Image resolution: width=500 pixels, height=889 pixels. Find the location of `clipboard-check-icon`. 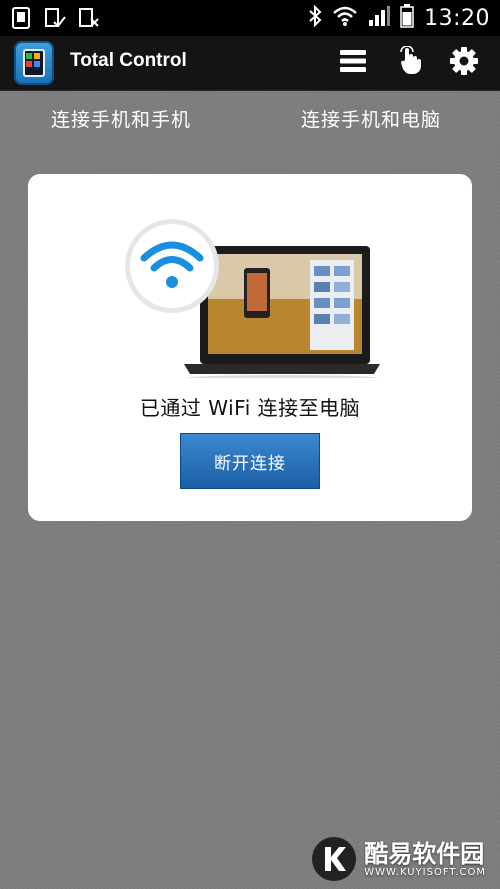

clipboard-check-icon is located at coordinates (55, 18).